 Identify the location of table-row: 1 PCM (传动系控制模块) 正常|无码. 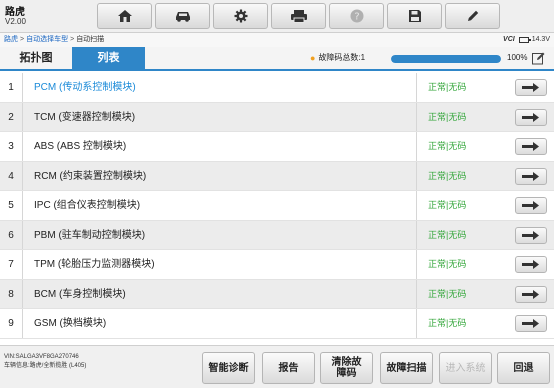
(277, 88).